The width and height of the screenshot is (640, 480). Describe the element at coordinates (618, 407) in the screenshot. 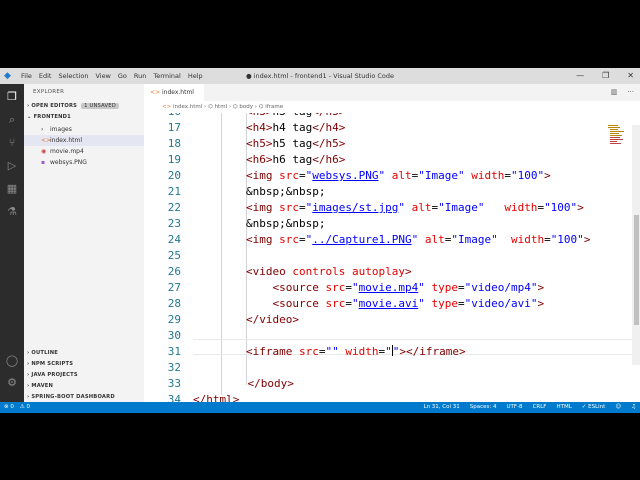

I see `feedback-icon: ☺` at that location.